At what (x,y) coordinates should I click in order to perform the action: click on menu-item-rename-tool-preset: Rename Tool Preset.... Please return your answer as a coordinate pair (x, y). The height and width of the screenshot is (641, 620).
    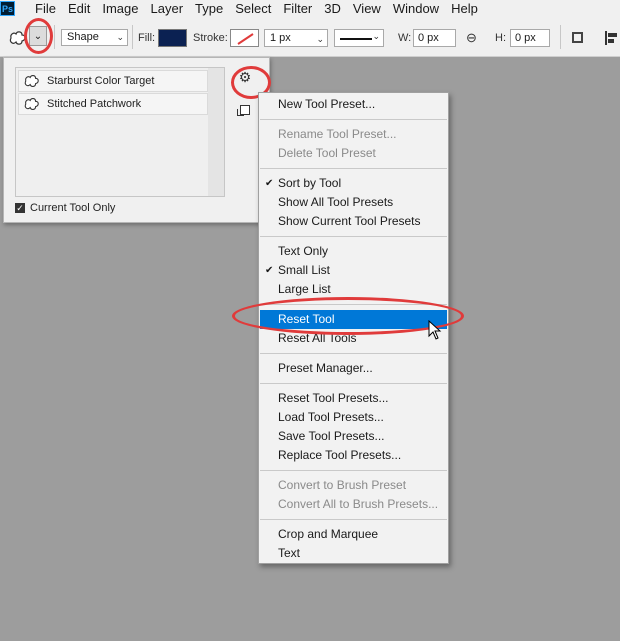
    Looking at the image, I should click on (337, 134).